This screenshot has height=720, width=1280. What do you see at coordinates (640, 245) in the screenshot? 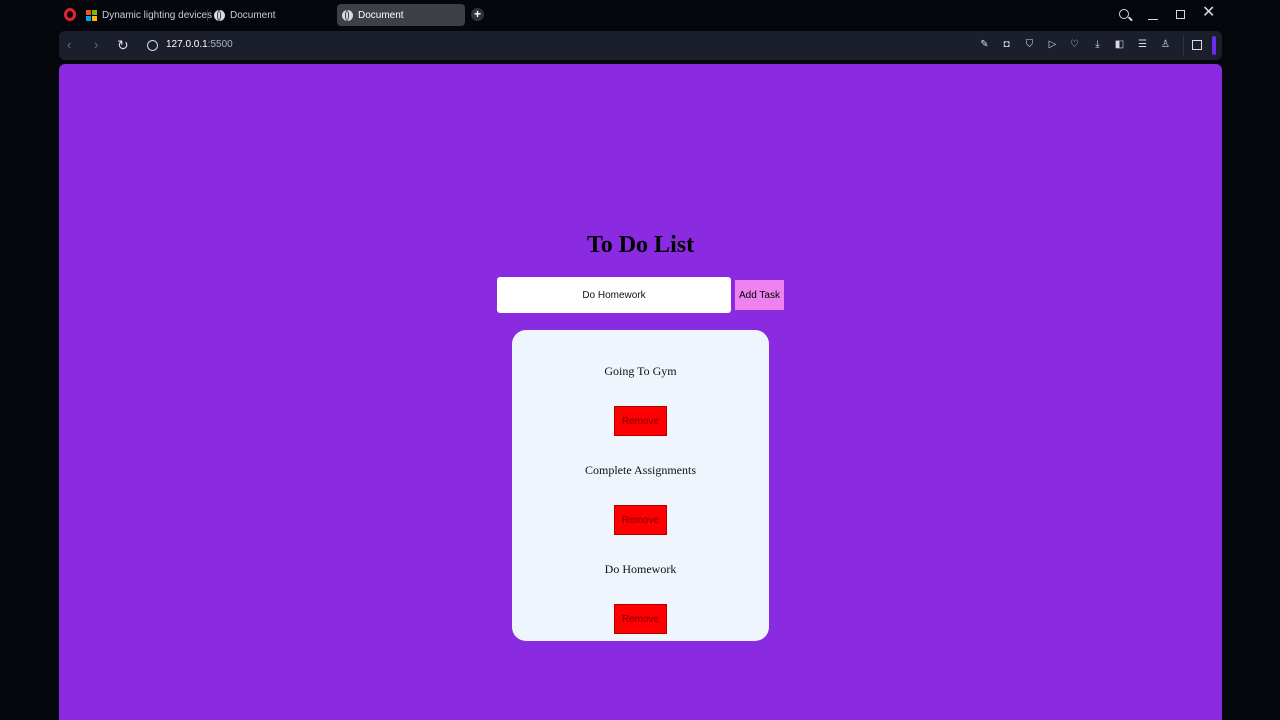
I see `page-title: To Do List` at bounding box center [640, 245].